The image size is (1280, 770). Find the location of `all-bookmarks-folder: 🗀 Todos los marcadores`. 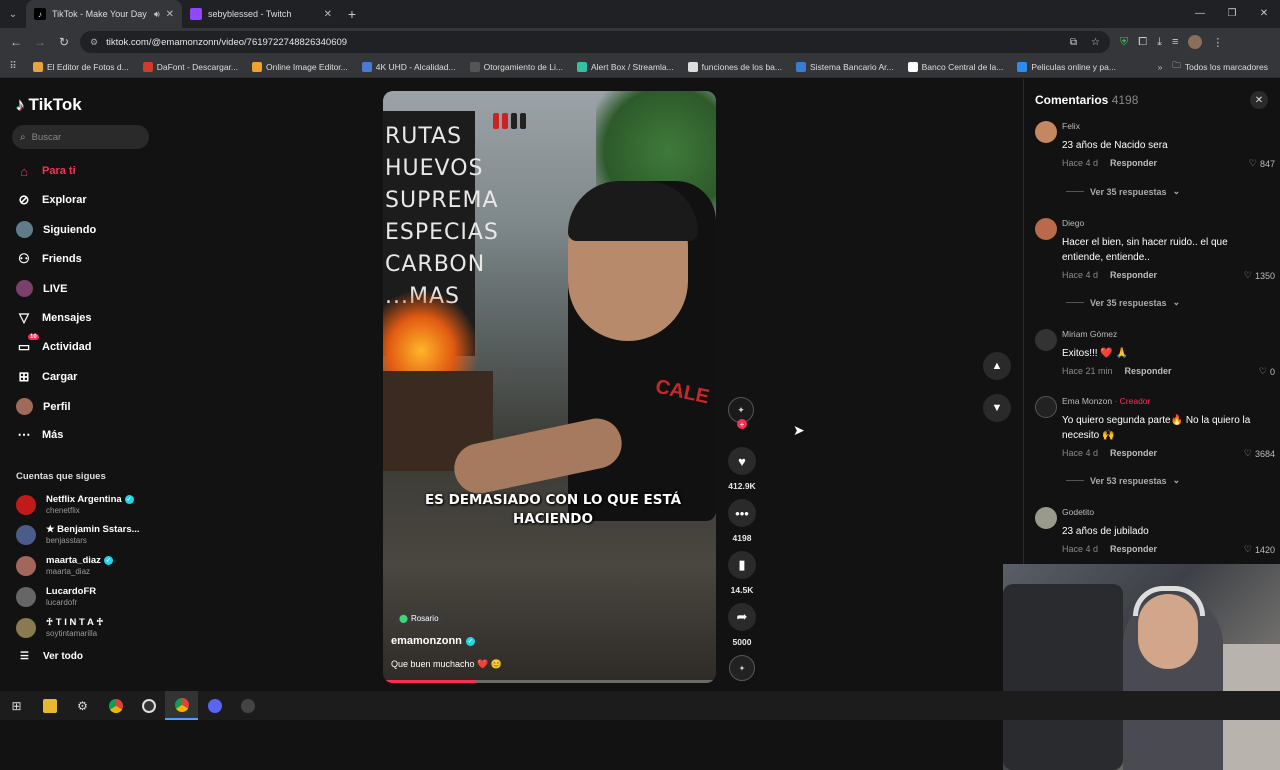

all-bookmarks-folder: 🗀 Todos los marcadores is located at coordinates (1226, 67).